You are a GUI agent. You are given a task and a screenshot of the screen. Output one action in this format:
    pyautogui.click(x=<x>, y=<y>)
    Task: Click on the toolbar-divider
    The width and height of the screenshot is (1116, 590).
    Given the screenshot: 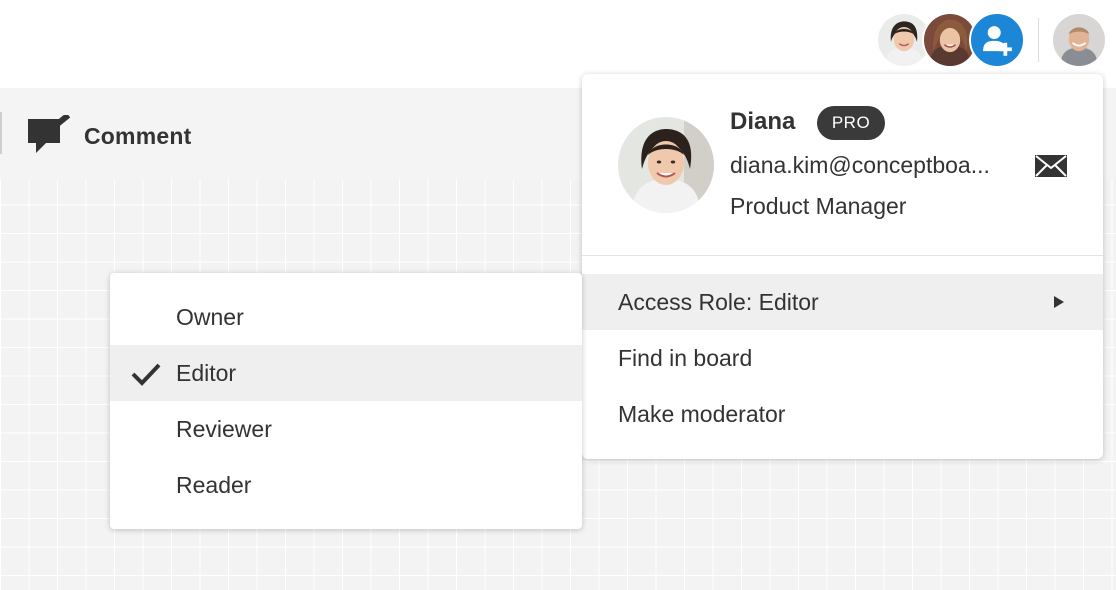 What is the action you would take?
    pyautogui.click(x=1, y=133)
    